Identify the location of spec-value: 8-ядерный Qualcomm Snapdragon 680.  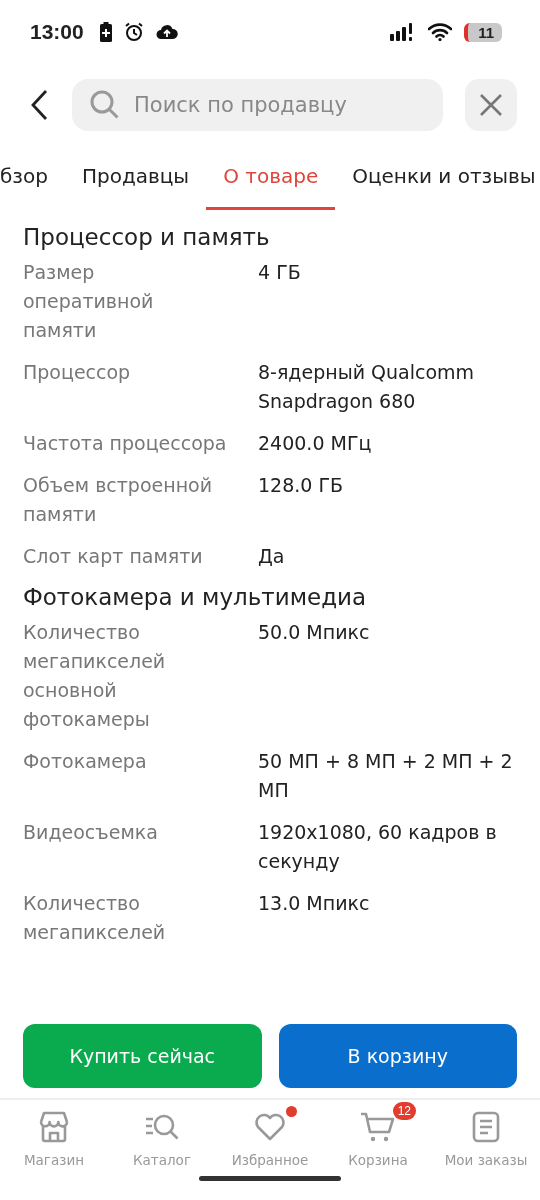
(367, 387).